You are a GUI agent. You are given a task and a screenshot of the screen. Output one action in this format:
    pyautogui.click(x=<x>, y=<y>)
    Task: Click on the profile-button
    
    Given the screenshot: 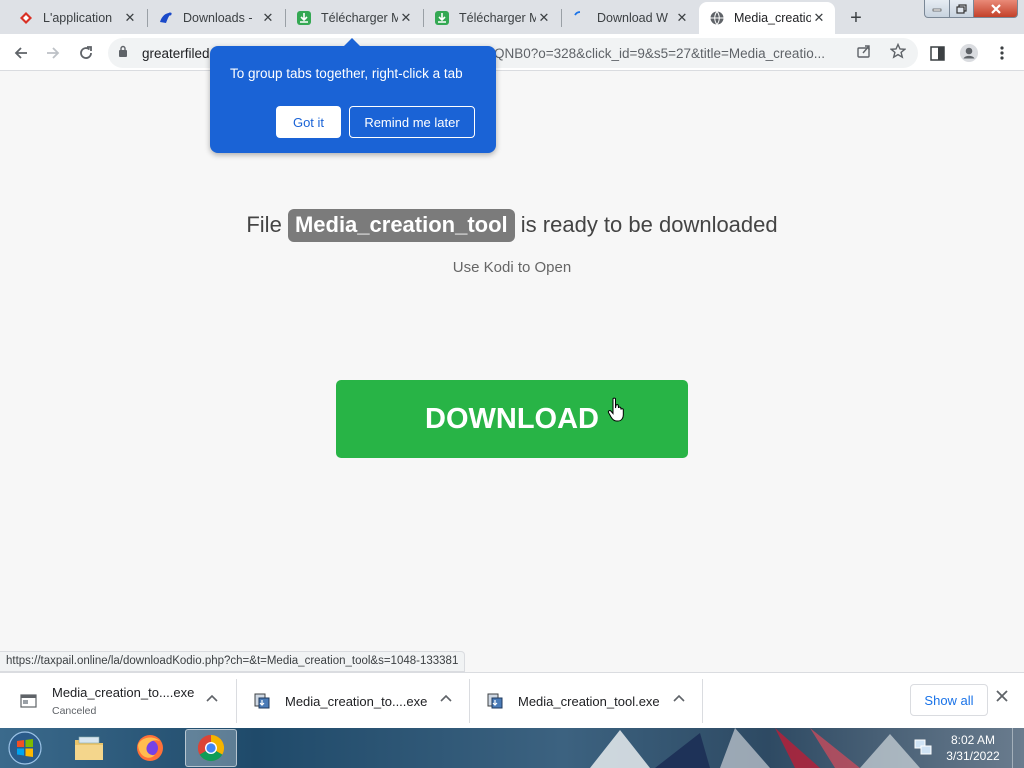 What is the action you would take?
    pyautogui.click(x=969, y=53)
    